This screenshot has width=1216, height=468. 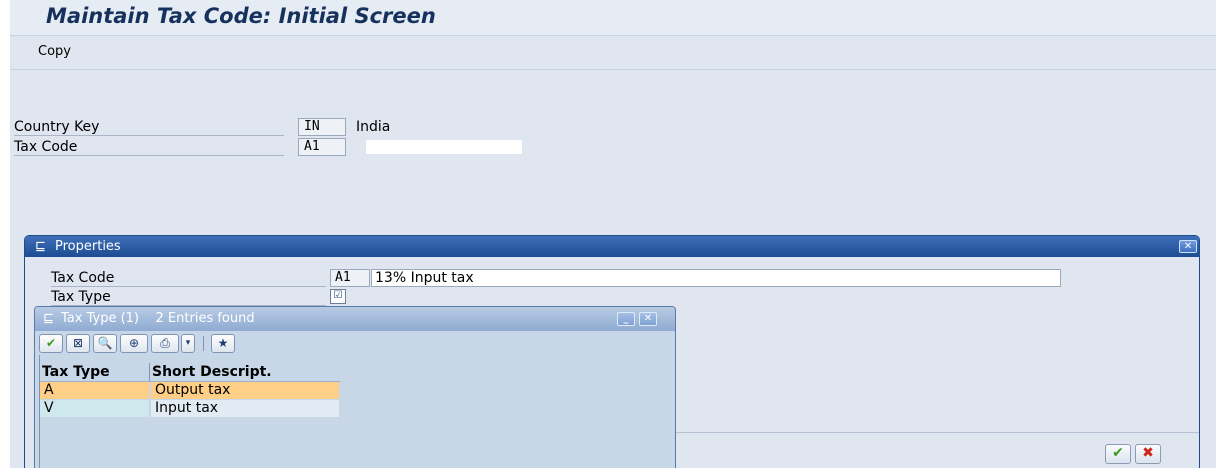 What do you see at coordinates (373, 127) in the screenshot?
I see `country-key-description: India` at bounding box center [373, 127].